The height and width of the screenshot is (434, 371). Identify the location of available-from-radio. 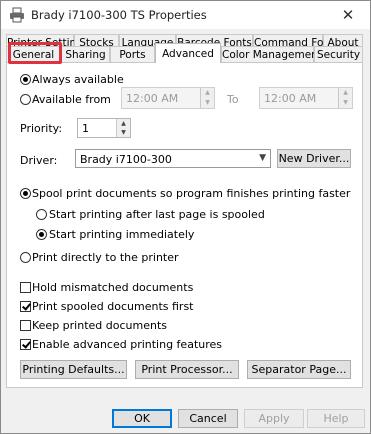
(25, 99).